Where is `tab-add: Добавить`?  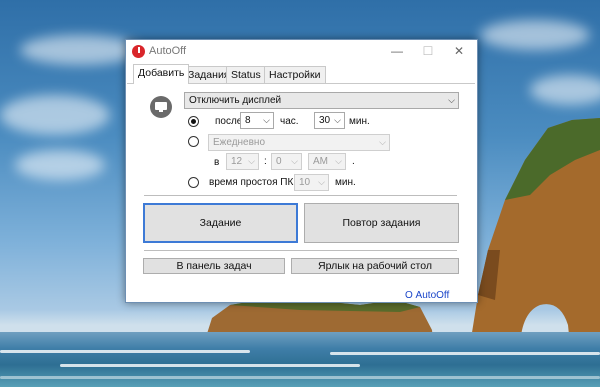 tab-add: Добавить is located at coordinates (161, 74).